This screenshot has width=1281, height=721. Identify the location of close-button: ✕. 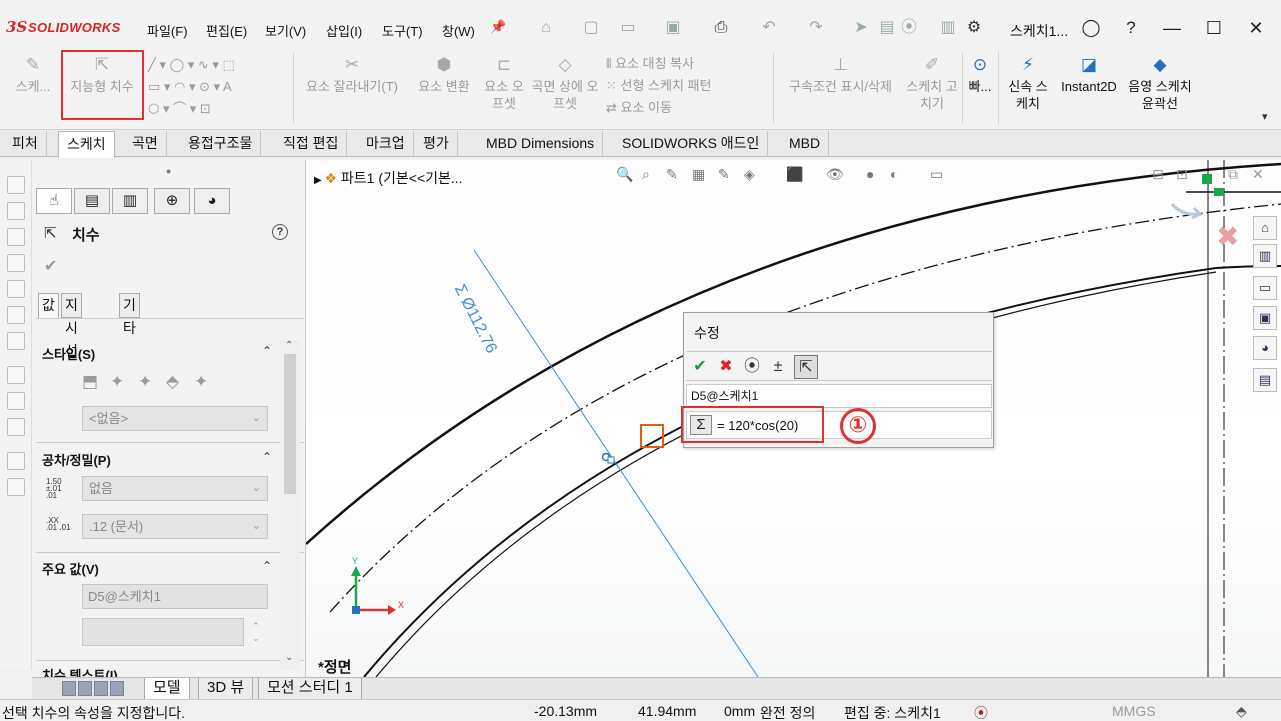
(1256, 28).